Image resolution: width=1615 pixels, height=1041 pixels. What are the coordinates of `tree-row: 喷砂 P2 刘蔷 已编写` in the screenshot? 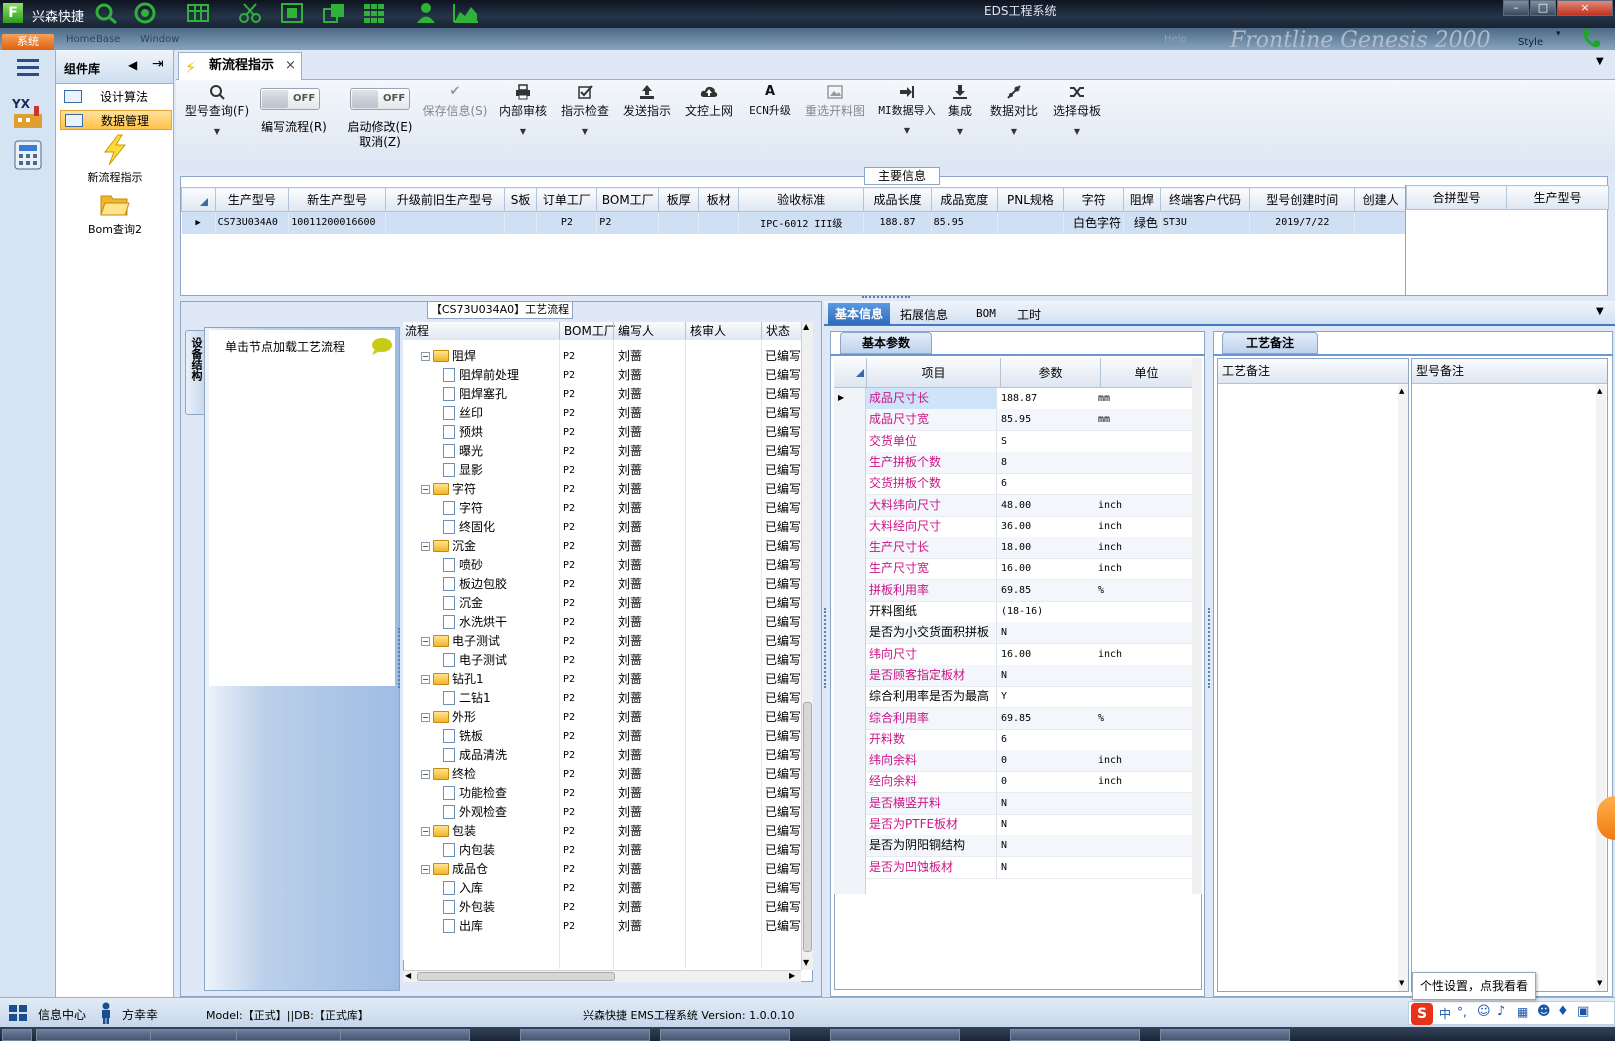 It's located at (608, 565).